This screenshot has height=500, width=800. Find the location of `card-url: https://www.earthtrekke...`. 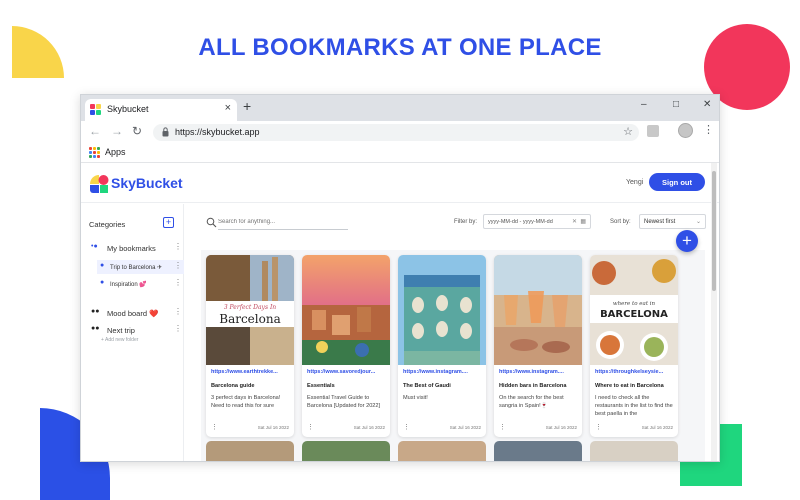

card-url: https://www.earthtrekke... is located at coordinates (251, 372).